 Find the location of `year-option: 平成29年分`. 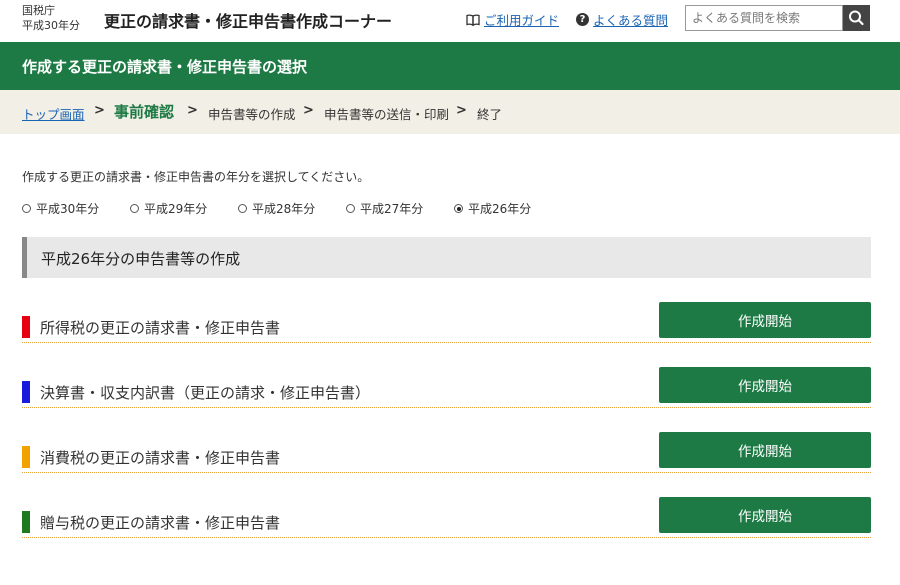

year-option: 平成29年分 is located at coordinates (168, 208).